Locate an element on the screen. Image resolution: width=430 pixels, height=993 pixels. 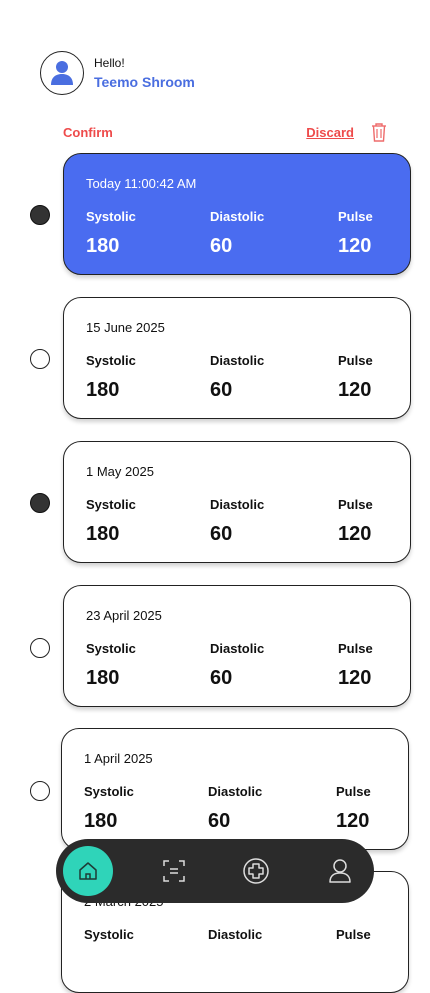
medical-plus-icon is located at coordinates (256, 871).